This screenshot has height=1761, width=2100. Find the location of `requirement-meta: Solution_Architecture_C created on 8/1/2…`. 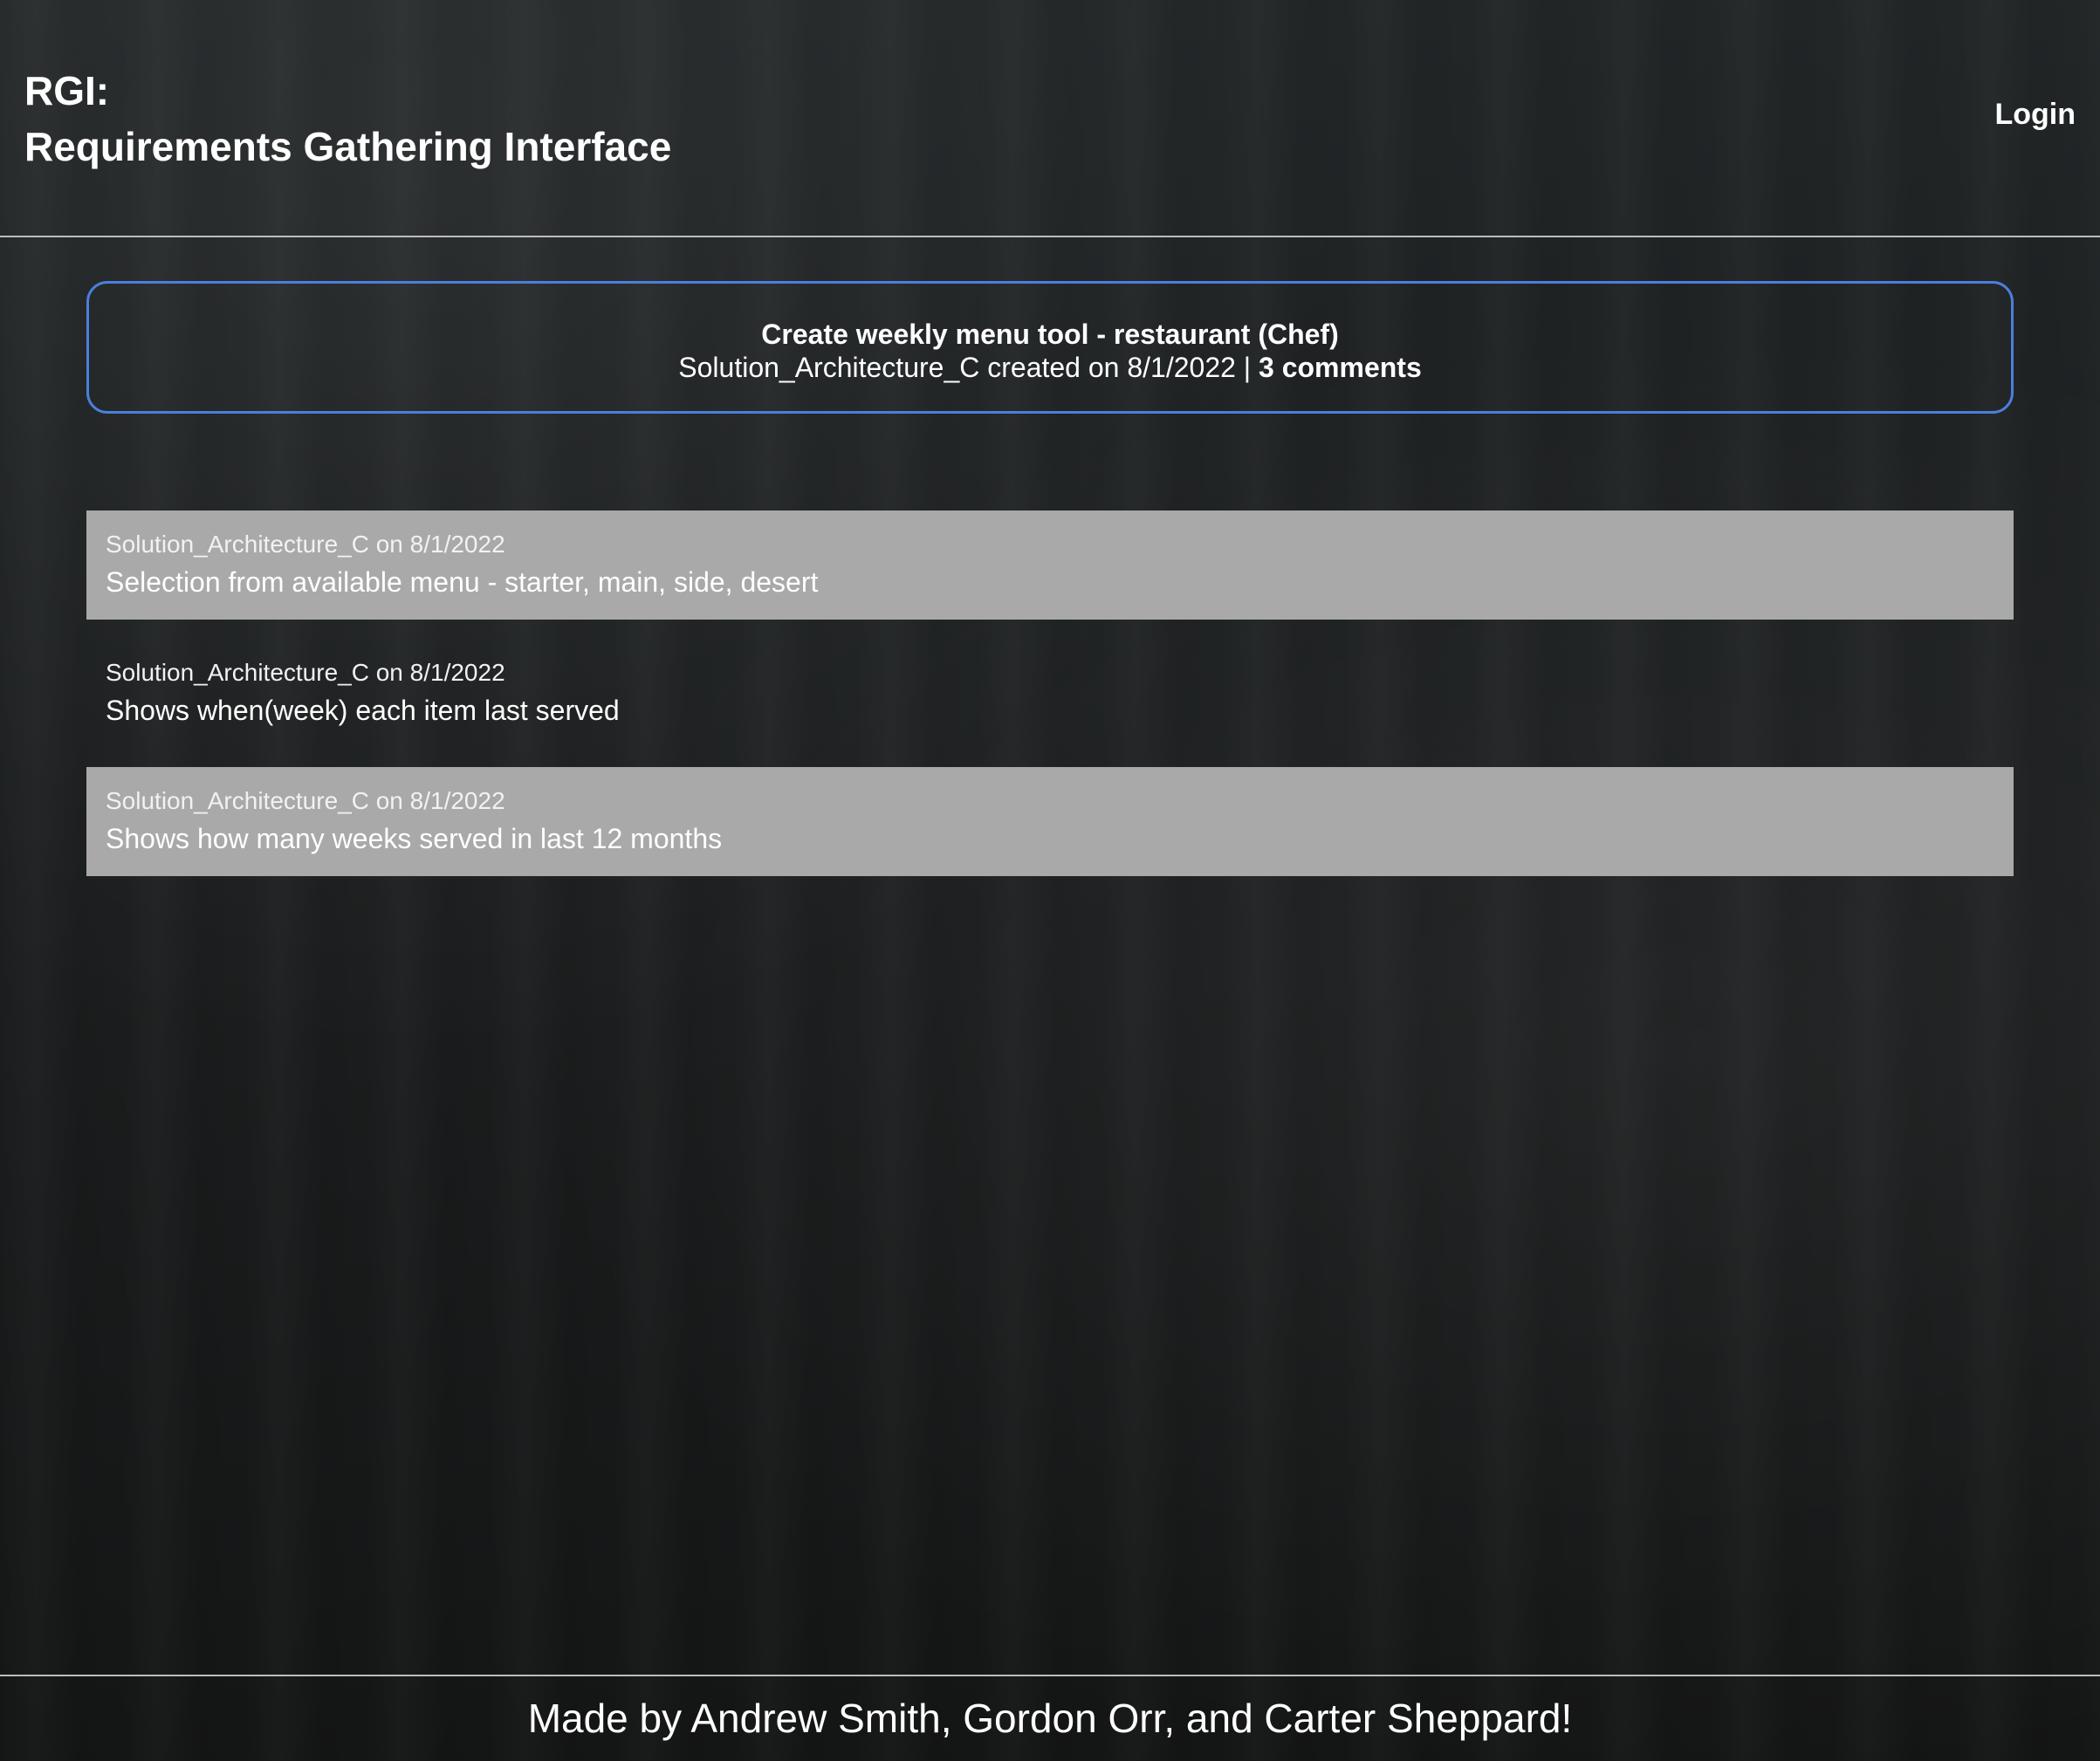

requirement-meta: Solution_Architecture_C created on 8/1/2… is located at coordinates (1050, 368).